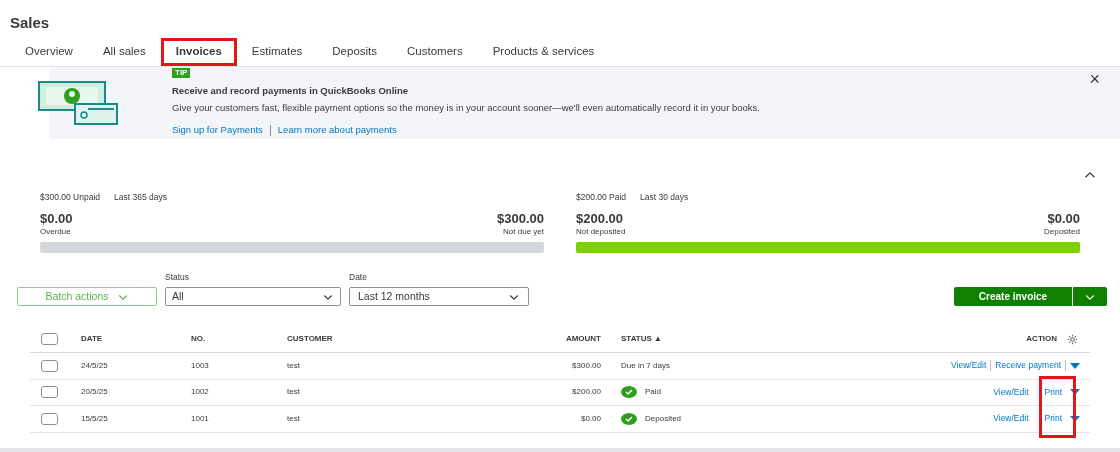 The image size is (1120, 452). What do you see at coordinates (95, 418) in the screenshot?
I see `table-cell-text: 15/5/25` at bounding box center [95, 418].